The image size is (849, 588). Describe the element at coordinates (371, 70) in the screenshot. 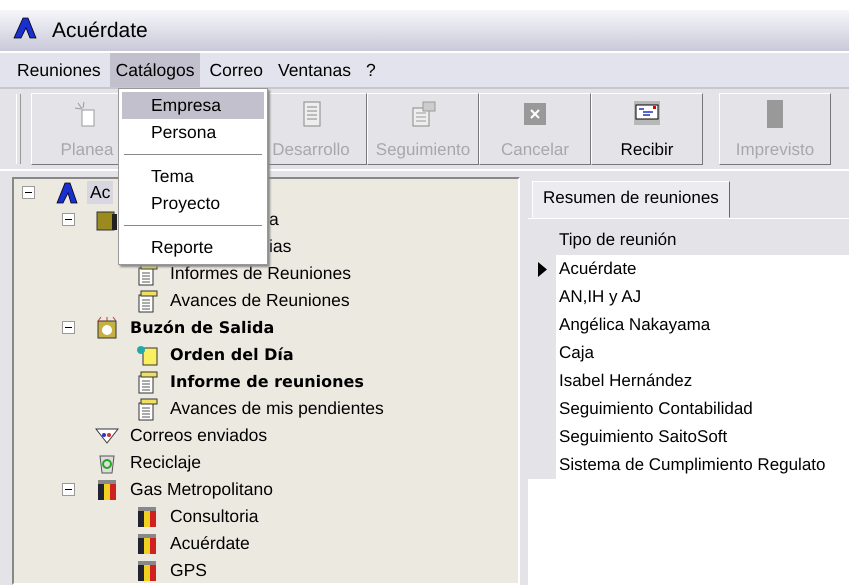

I see `menu-item: ?` at that location.